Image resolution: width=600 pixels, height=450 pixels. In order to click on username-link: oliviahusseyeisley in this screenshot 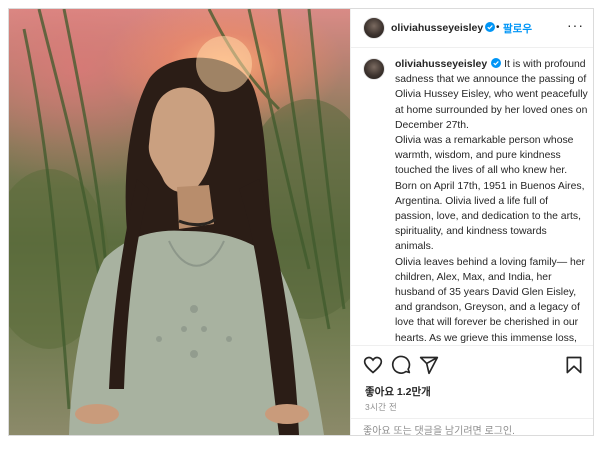, I will do `click(443, 28)`.